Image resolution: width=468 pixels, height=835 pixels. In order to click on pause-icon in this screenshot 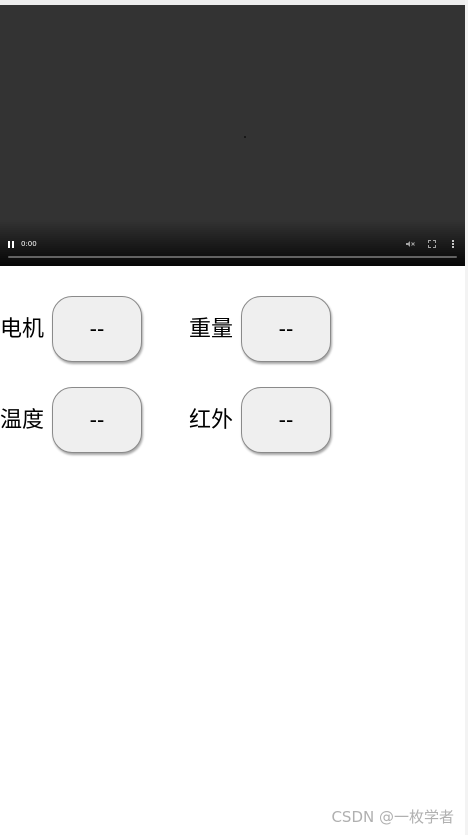, I will do `click(11, 244)`.